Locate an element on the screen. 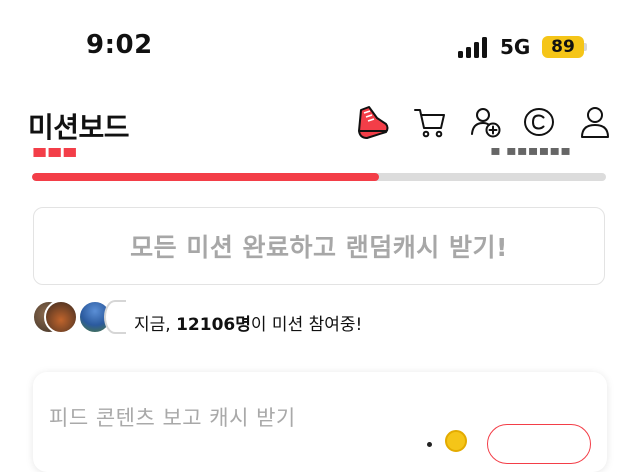 The image size is (640, 472). participants-text: 지금, 12106명이 미션 참여중! is located at coordinates (248, 322).